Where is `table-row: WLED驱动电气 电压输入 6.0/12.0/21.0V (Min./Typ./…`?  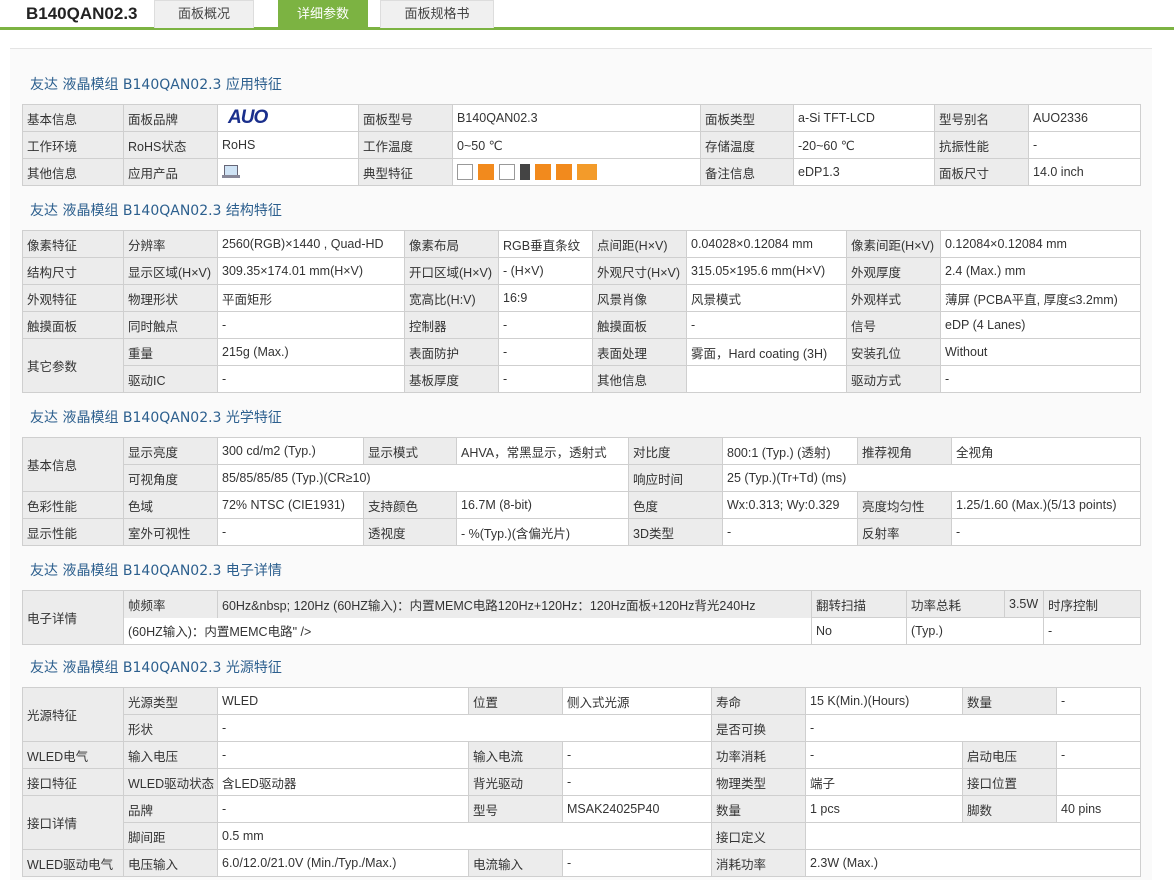
table-row: WLED驱动电气 电压输入 6.0/12.0/21.0V (Min./Typ./… is located at coordinates (581, 863).